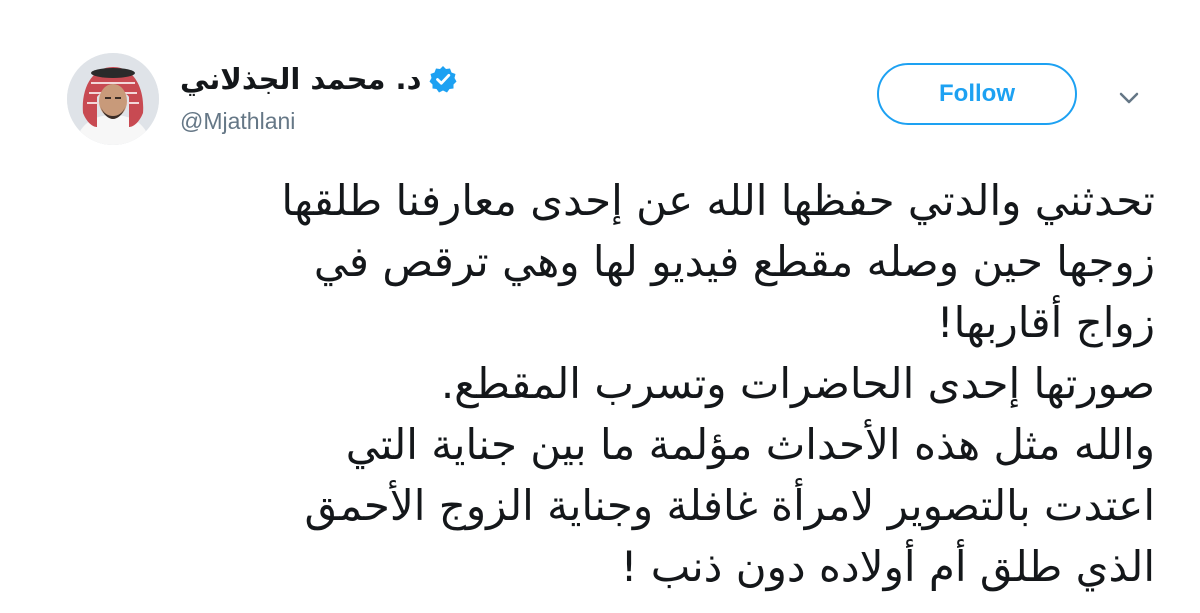 Image resolution: width=1200 pixels, height=613 pixels. I want to click on avatar, so click(113, 99).